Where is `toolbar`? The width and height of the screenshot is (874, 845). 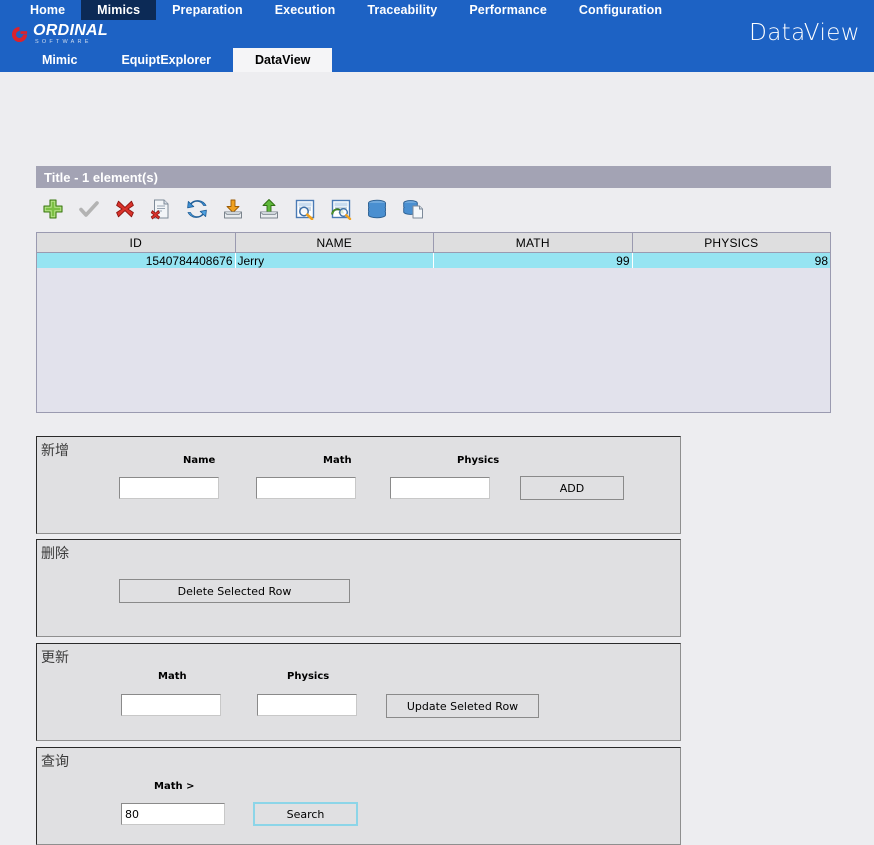 toolbar is located at coordinates (233, 209).